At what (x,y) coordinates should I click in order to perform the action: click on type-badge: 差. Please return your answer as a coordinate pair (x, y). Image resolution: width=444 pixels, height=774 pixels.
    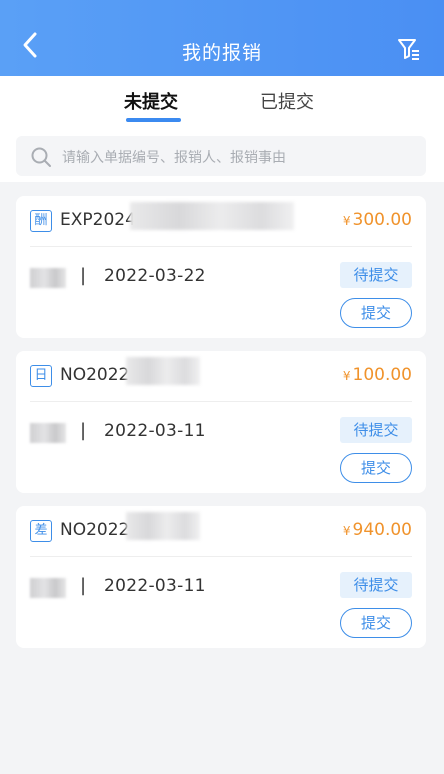
    Looking at the image, I should click on (41, 531).